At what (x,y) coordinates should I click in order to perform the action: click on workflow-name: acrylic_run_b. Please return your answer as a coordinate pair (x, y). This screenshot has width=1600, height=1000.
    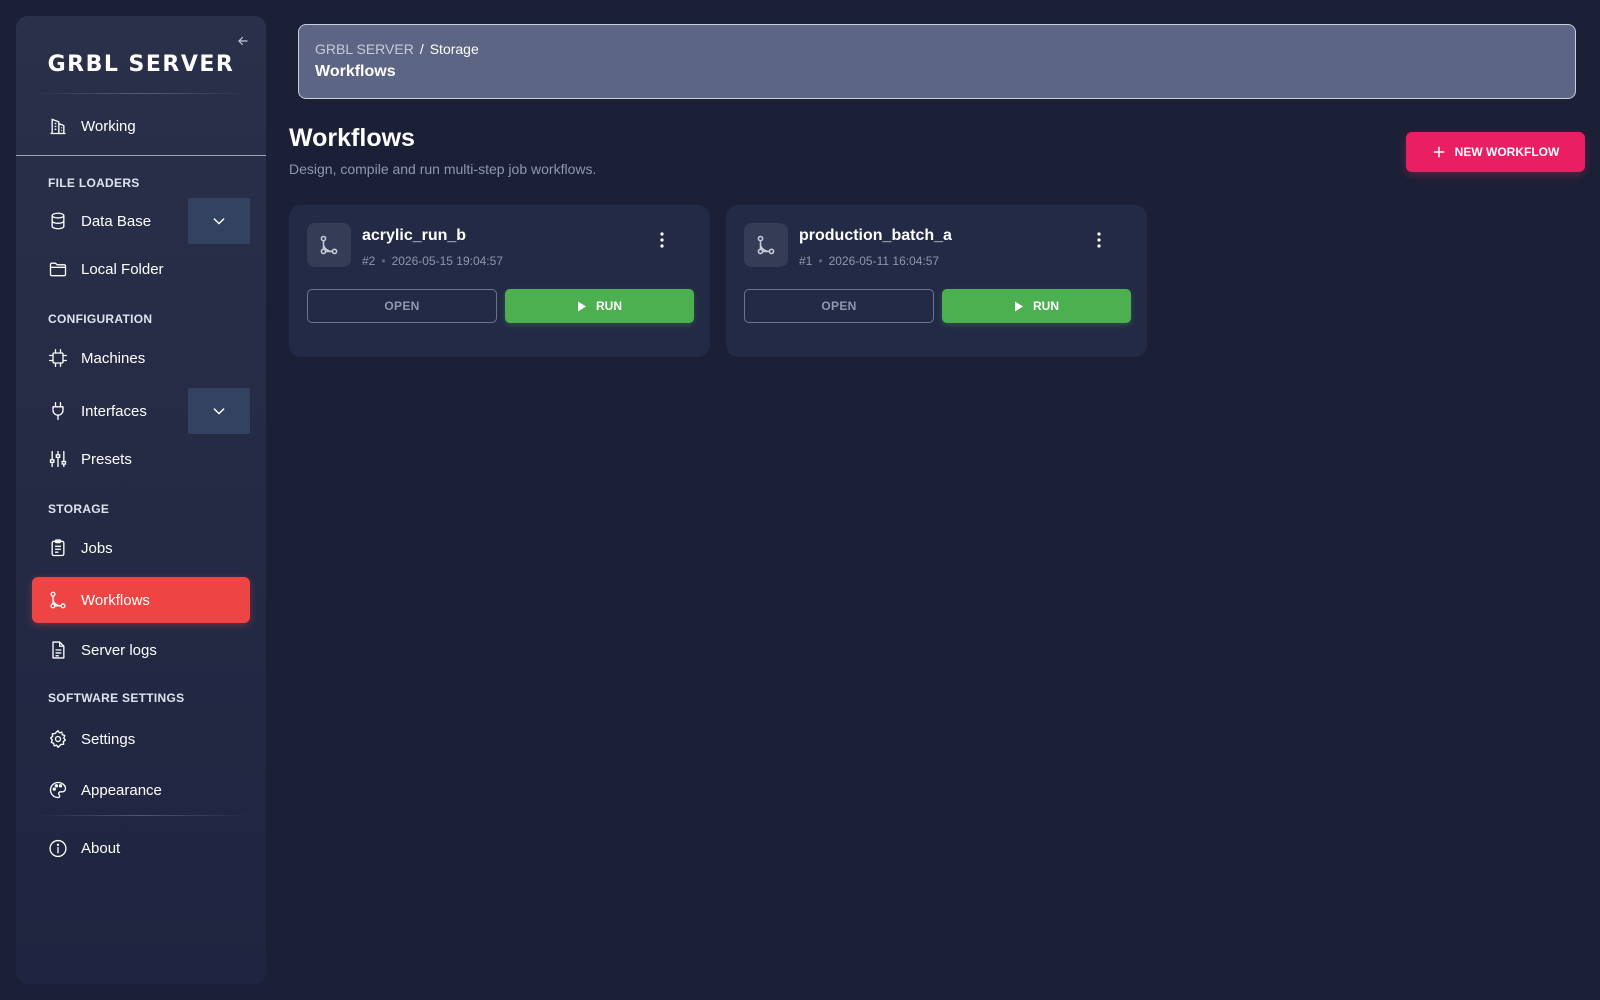
    Looking at the image, I should click on (414, 235).